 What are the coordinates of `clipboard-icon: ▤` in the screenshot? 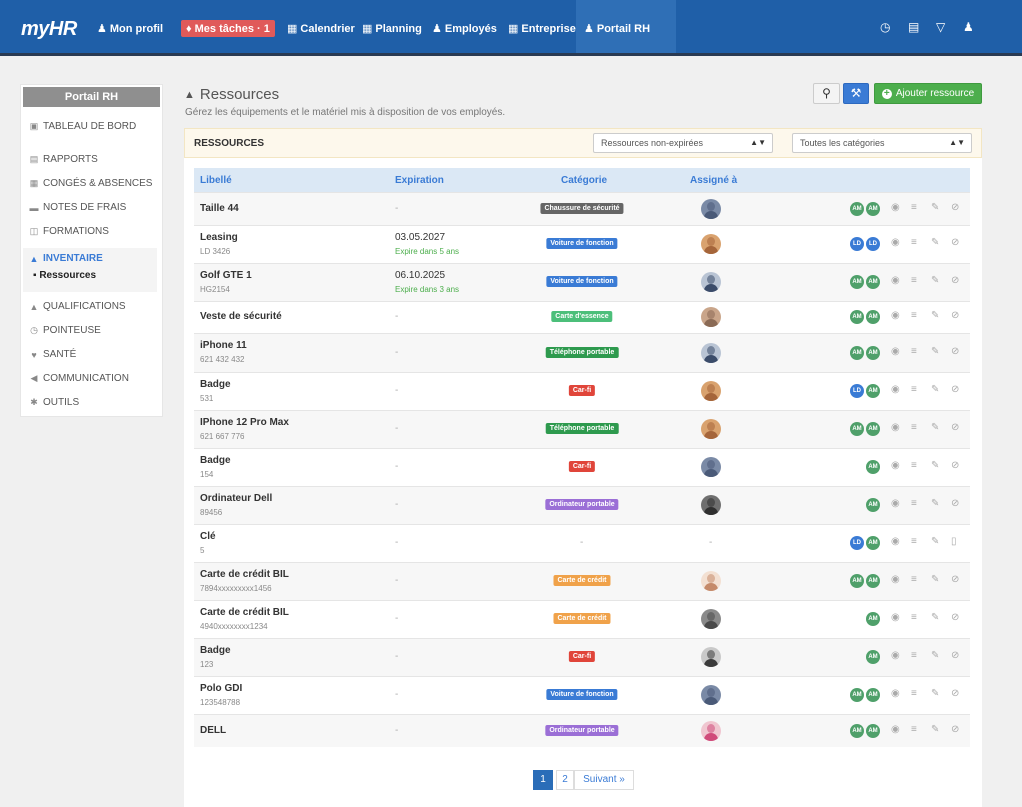 It's located at (913, 27).